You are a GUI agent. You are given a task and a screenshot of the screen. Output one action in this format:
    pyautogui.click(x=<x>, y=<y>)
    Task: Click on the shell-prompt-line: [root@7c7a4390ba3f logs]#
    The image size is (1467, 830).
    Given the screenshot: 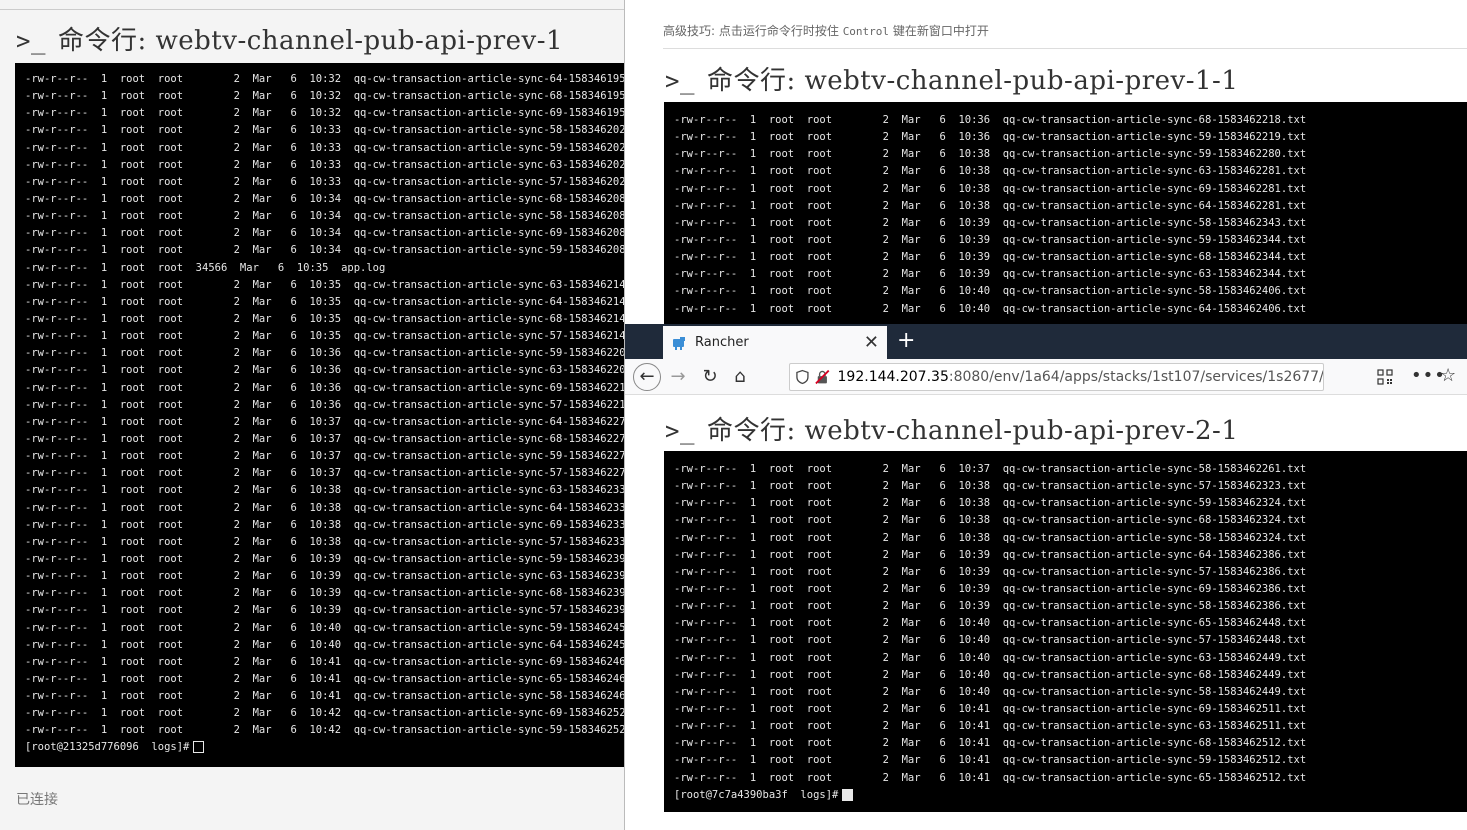 What is the action you would take?
    pyautogui.click(x=1065, y=795)
    